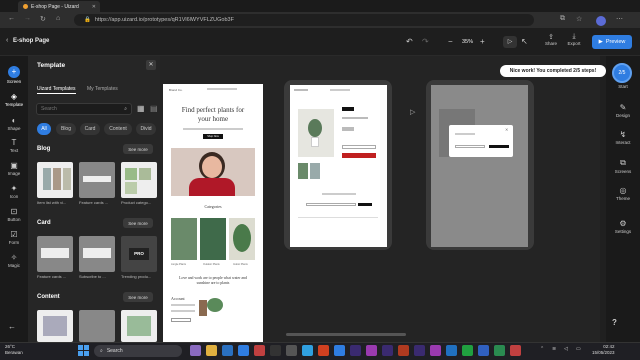  Describe the element at coordinates (623, 110) in the screenshot. I see `rail-design: ✎ Design` at that location.